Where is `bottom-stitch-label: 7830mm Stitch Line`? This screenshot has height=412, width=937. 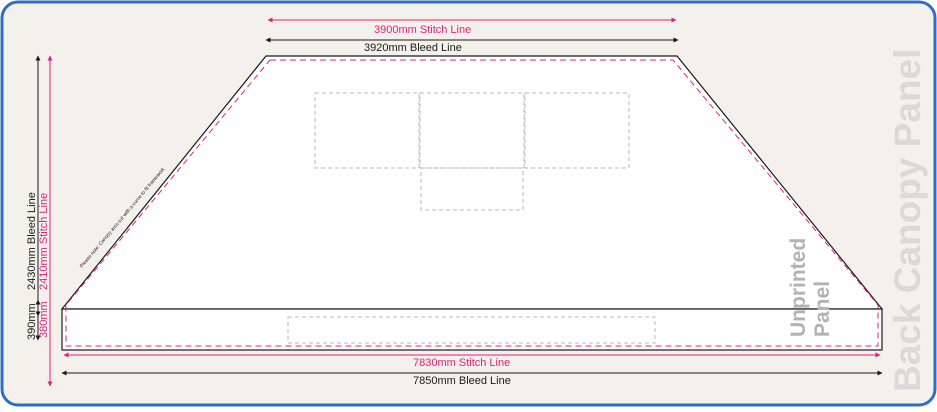 bottom-stitch-label: 7830mm Stitch Line is located at coordinates (461, 363).